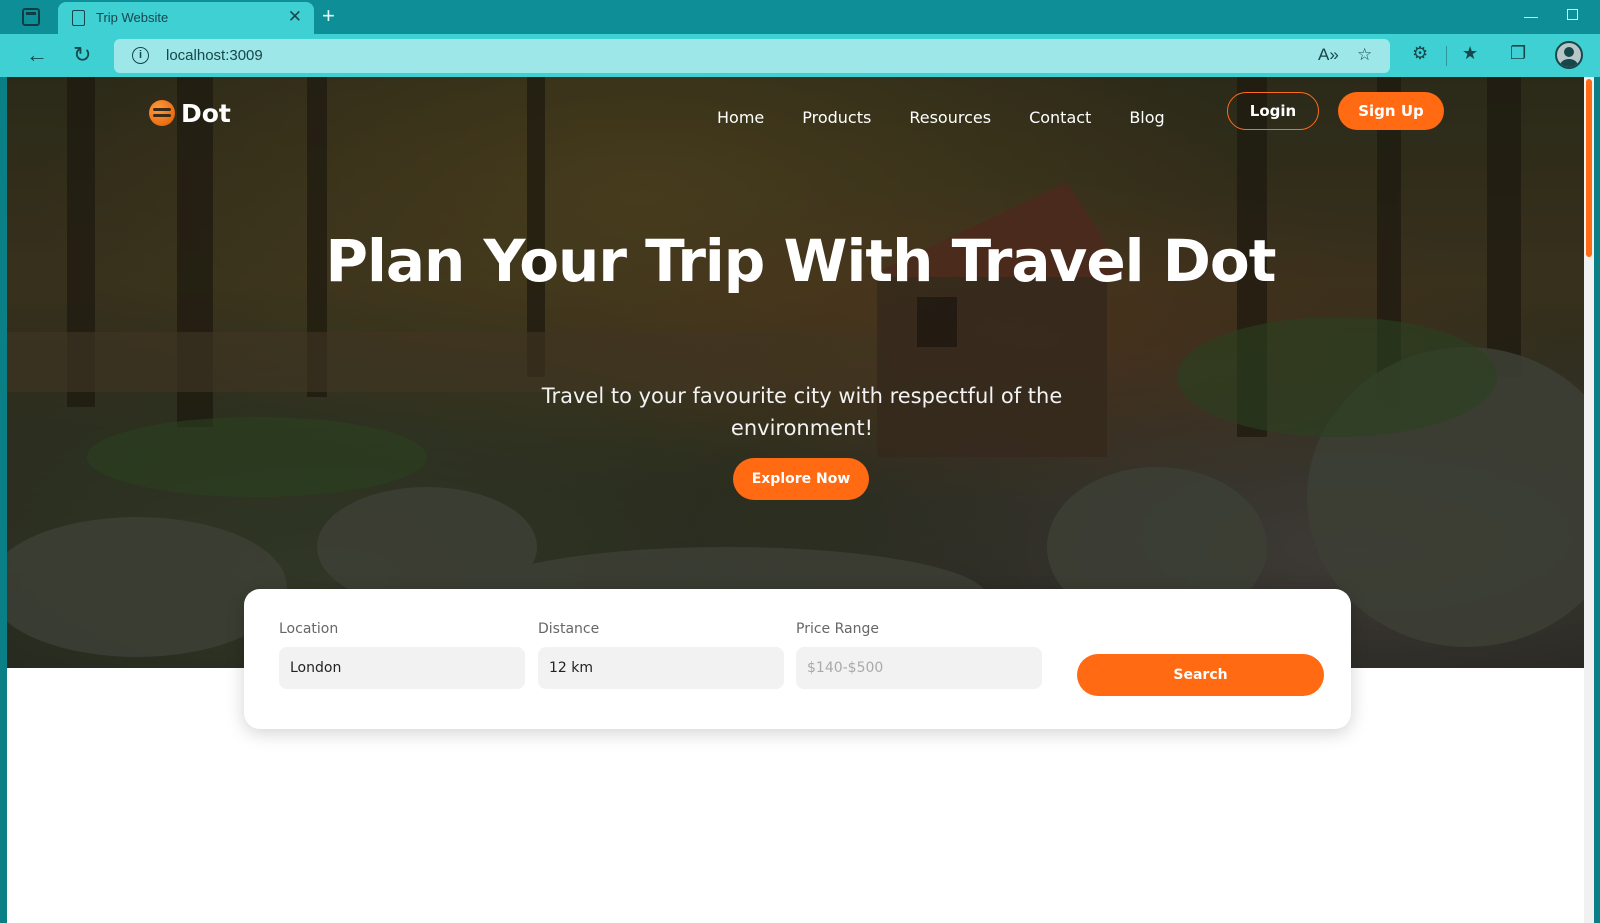 Image resolution: width=1600 pixels, height=923 pixels. I want to click on favorites-icon: ★, so click(1470, 53).